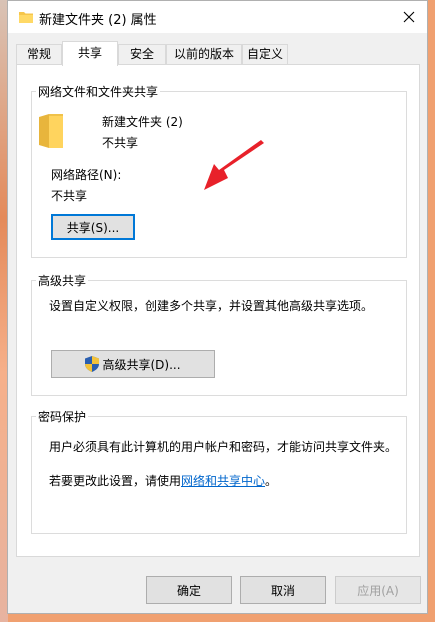 The width and height of the screenshot is (435, 622). I want to click on tab-general: 常规, so click(39, 54).